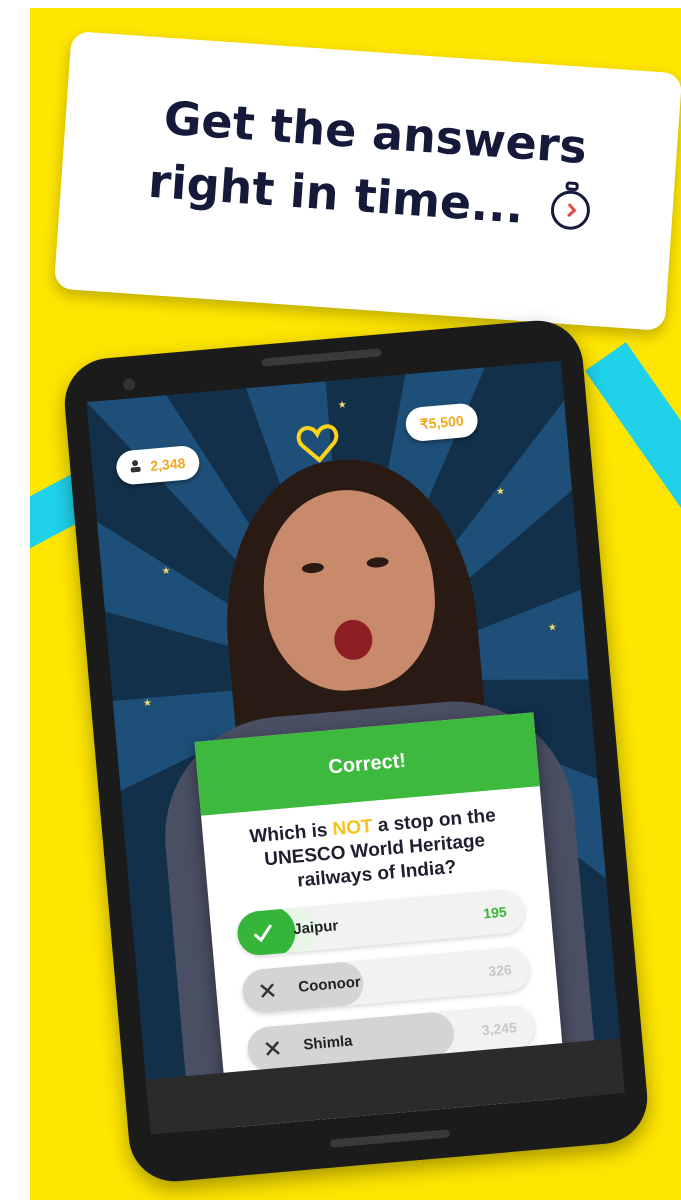 The height and width of the screenshot is (1200, 681). What do you see at coordinates (321, 357) in the screenshot?
I see `phone-speaker` at bounding box center [321, 357].